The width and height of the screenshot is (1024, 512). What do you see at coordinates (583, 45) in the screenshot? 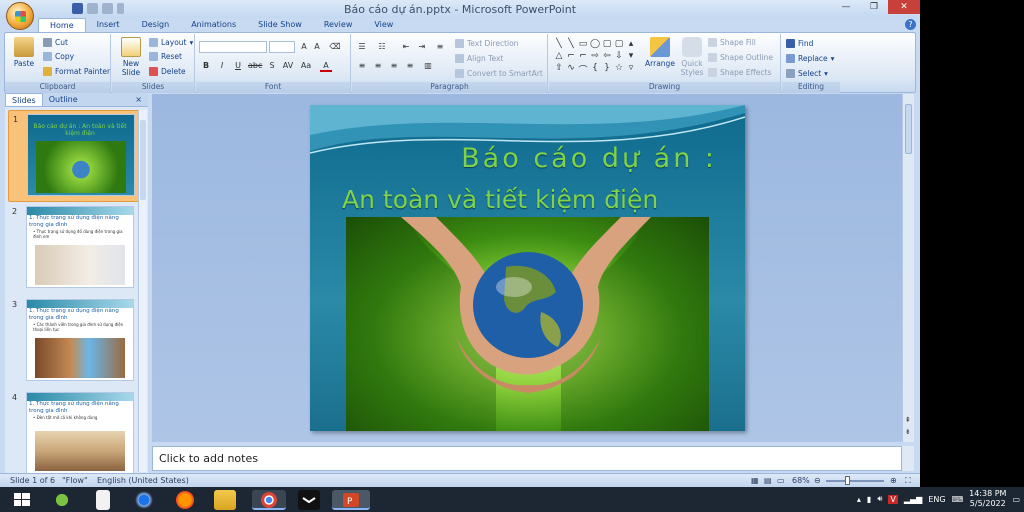
I see `rect-shape-icon: ▭` at bounding box center [583, 45].